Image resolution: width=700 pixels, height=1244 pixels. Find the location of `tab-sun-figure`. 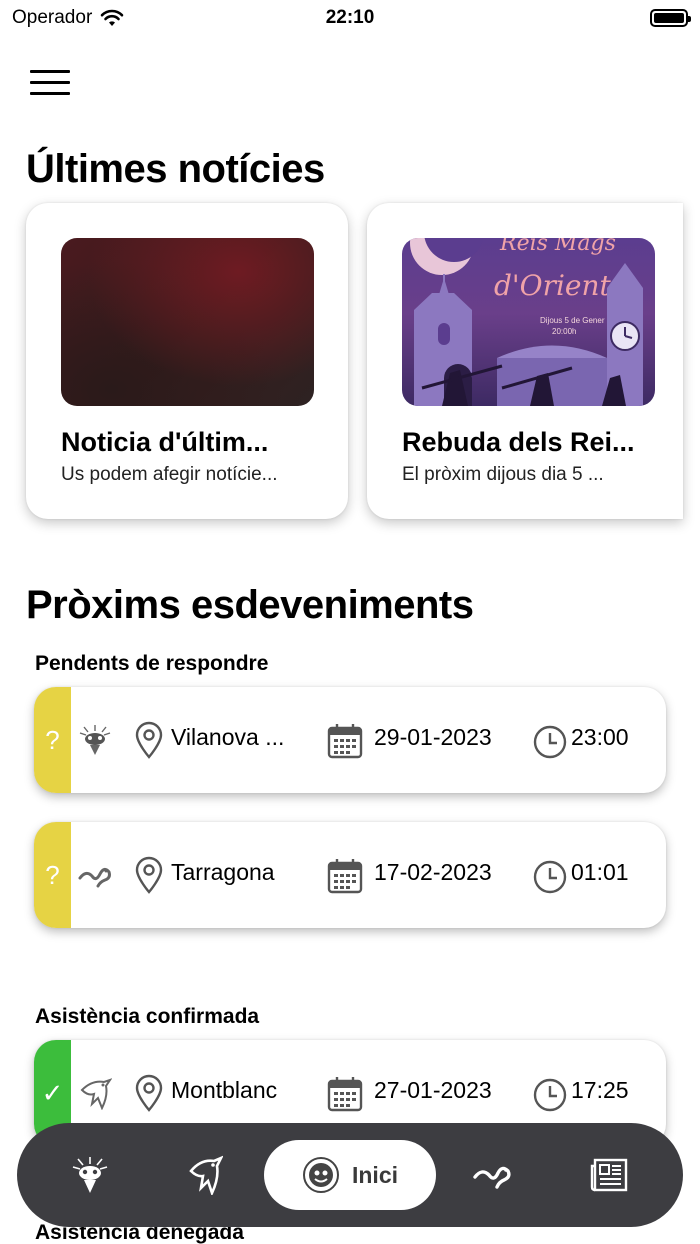

tab-sun-figure is located at coordinates (90, 1175).